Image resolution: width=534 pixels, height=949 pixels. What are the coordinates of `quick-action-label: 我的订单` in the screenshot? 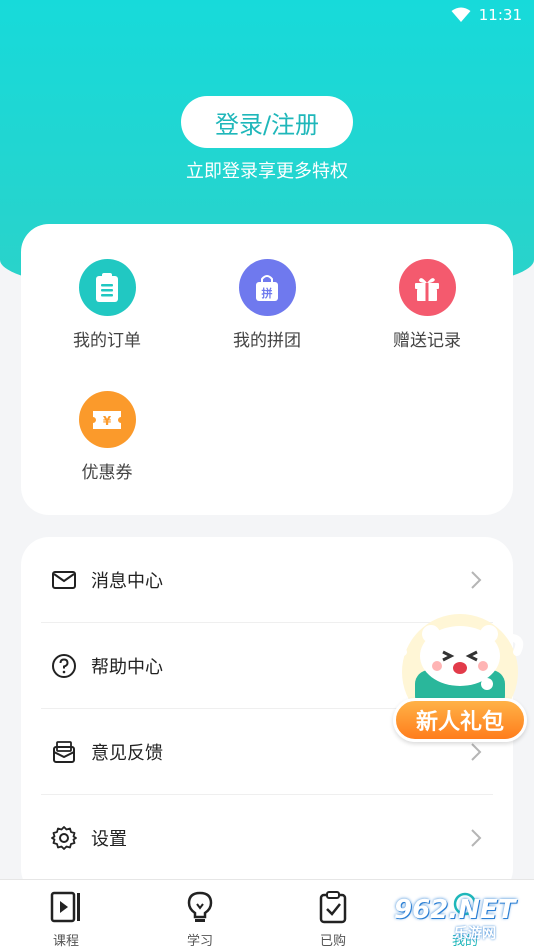 It's located at (107, 341).